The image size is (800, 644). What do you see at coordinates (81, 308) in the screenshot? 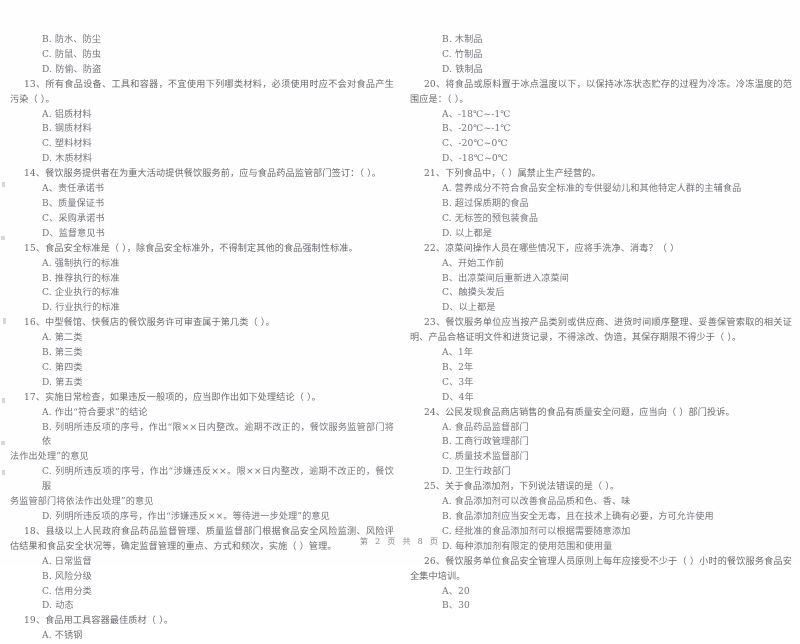
I see `question-option: D. 行业执行的标准` at bounding box center [81, 308].